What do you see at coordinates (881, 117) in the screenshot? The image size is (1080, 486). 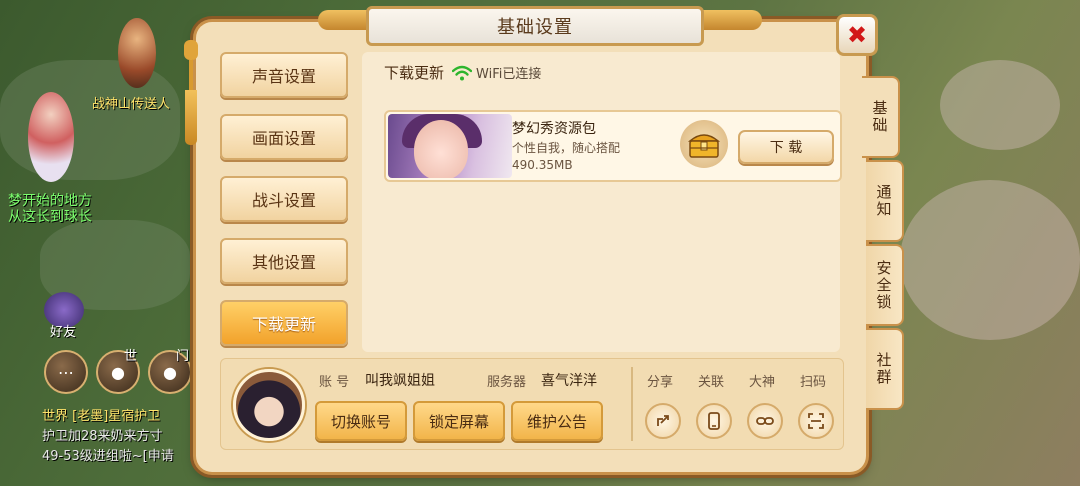 I see `tab-basic: 基础` at bounding box center [881, 117].